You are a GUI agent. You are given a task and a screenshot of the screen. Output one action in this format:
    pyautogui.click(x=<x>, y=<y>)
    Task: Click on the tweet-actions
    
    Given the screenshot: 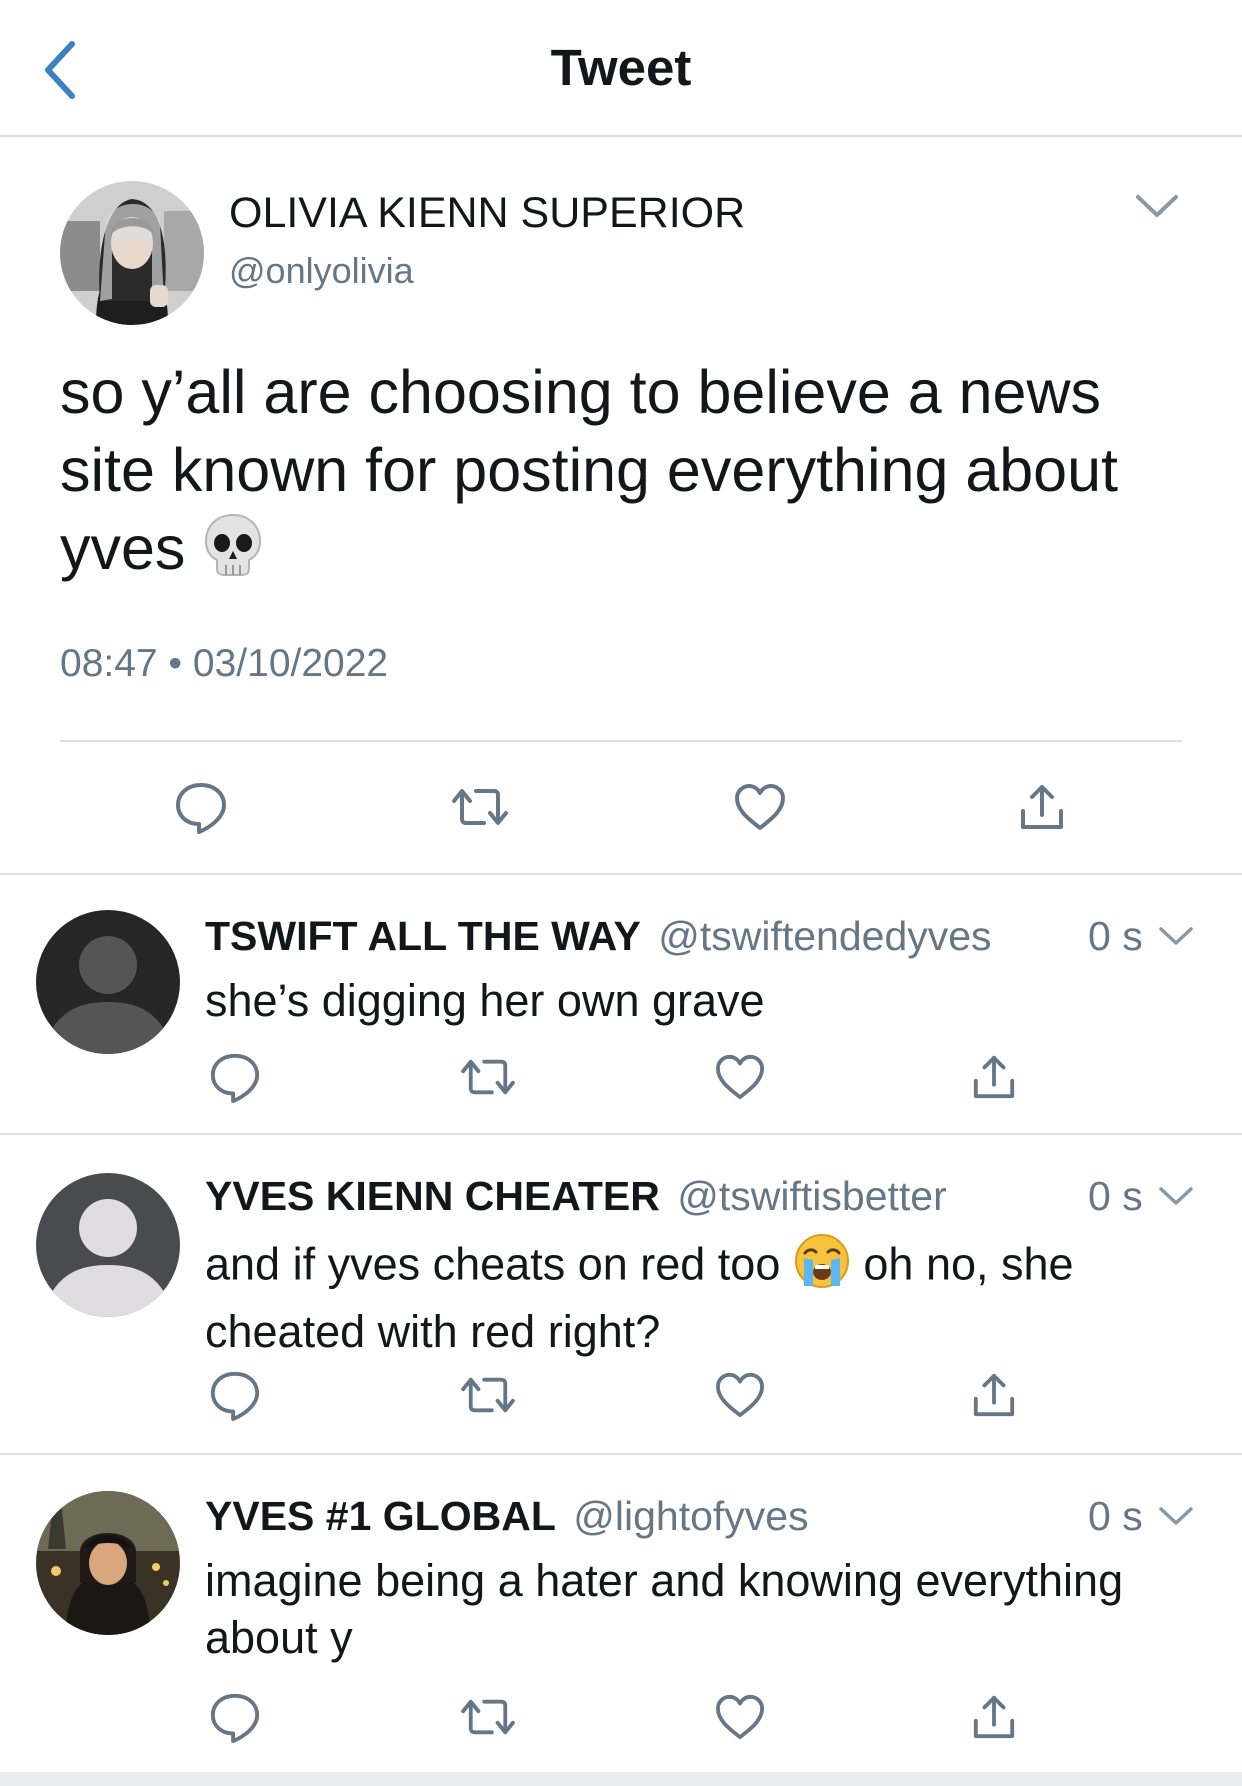 What is the action you would take?
    pyautogui.click(x=621, y=807)
    